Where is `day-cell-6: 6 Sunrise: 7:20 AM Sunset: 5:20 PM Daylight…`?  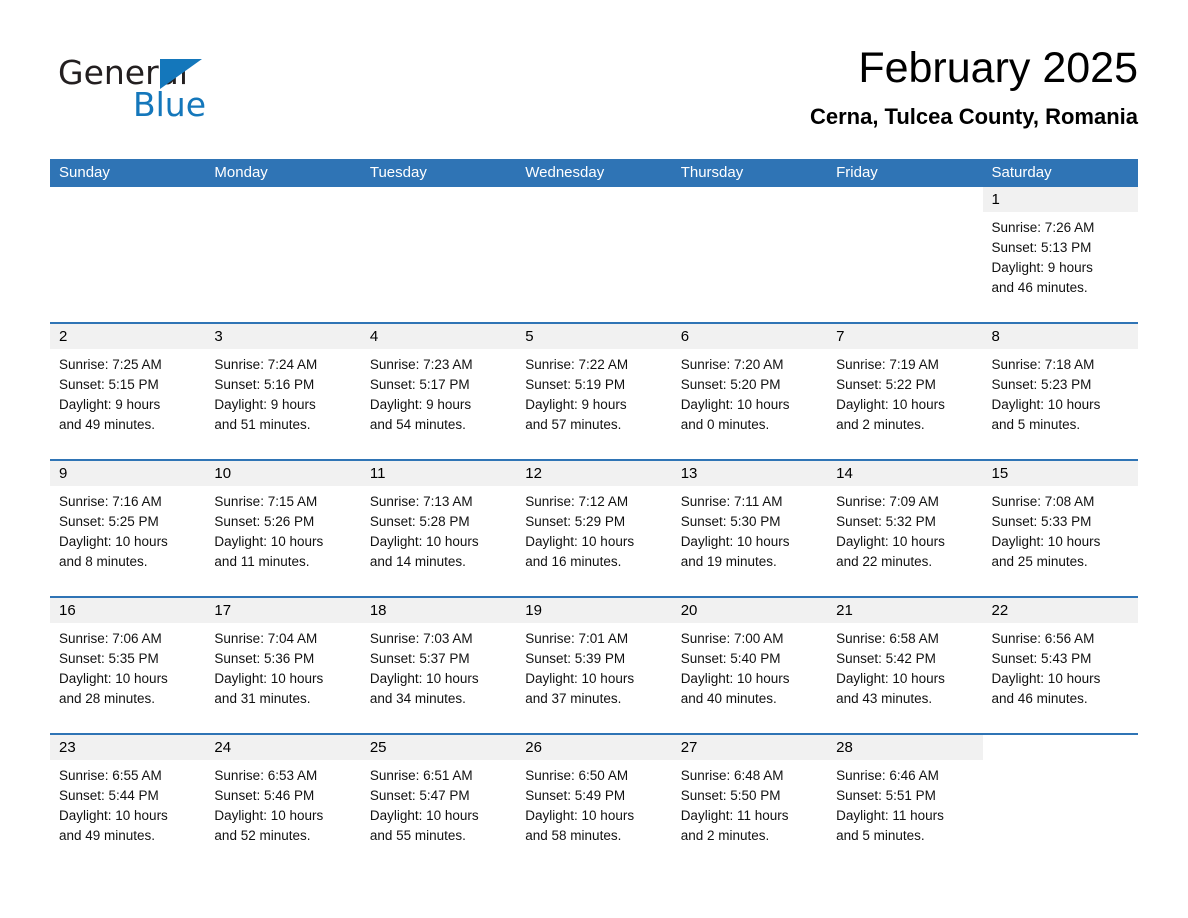
day-cell-6: 6 Sunrise: 7:20 AM Sunset: 5:20 PM Daylight… is located at coordinates (749, 391).